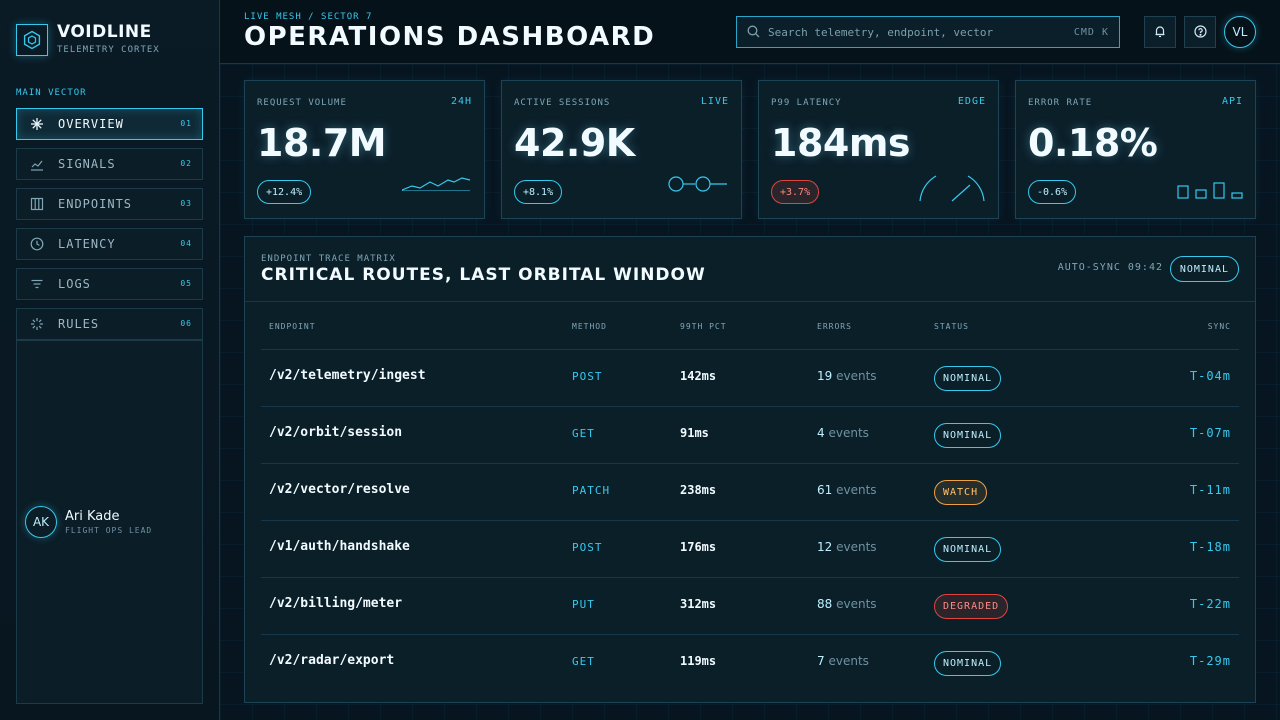 This screenshot has width=1280, height=720. What do you see at coordinates (87, 164) in the screenshot?
I see `sidebar-item-label: SIGNALS` at bounding box center [87, 164].